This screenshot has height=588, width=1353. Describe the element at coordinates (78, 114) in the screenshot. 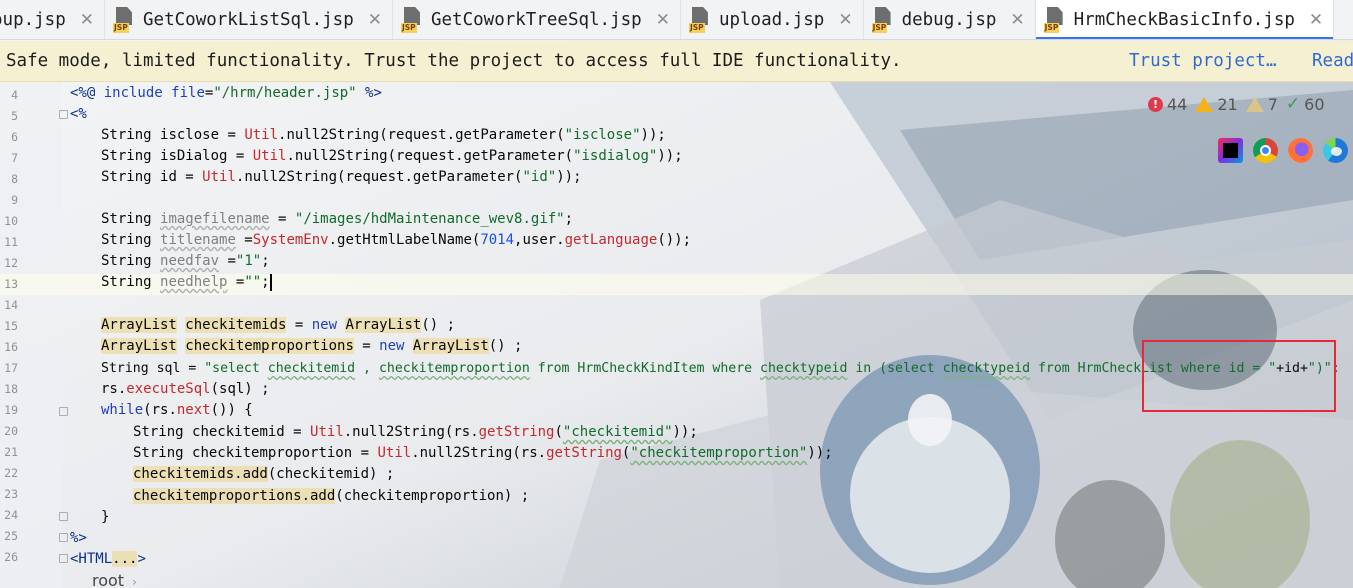

I see `code-line: <%` at that location.